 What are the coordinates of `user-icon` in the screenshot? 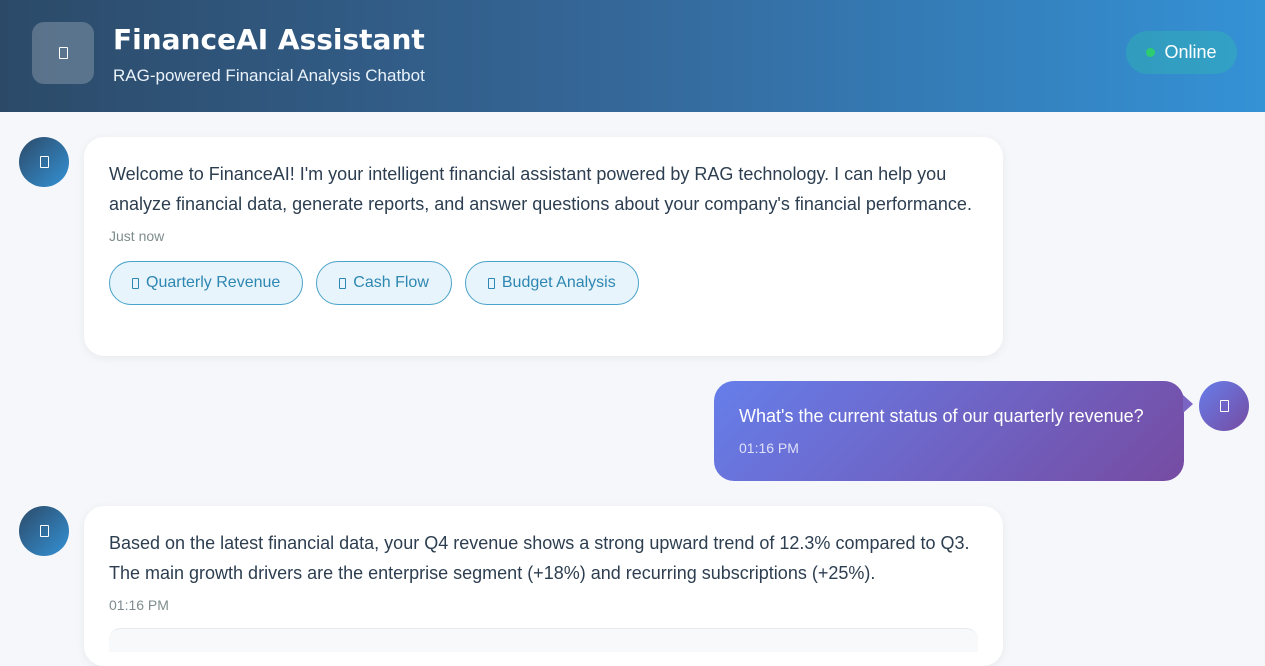 It's located at (1224, 406).